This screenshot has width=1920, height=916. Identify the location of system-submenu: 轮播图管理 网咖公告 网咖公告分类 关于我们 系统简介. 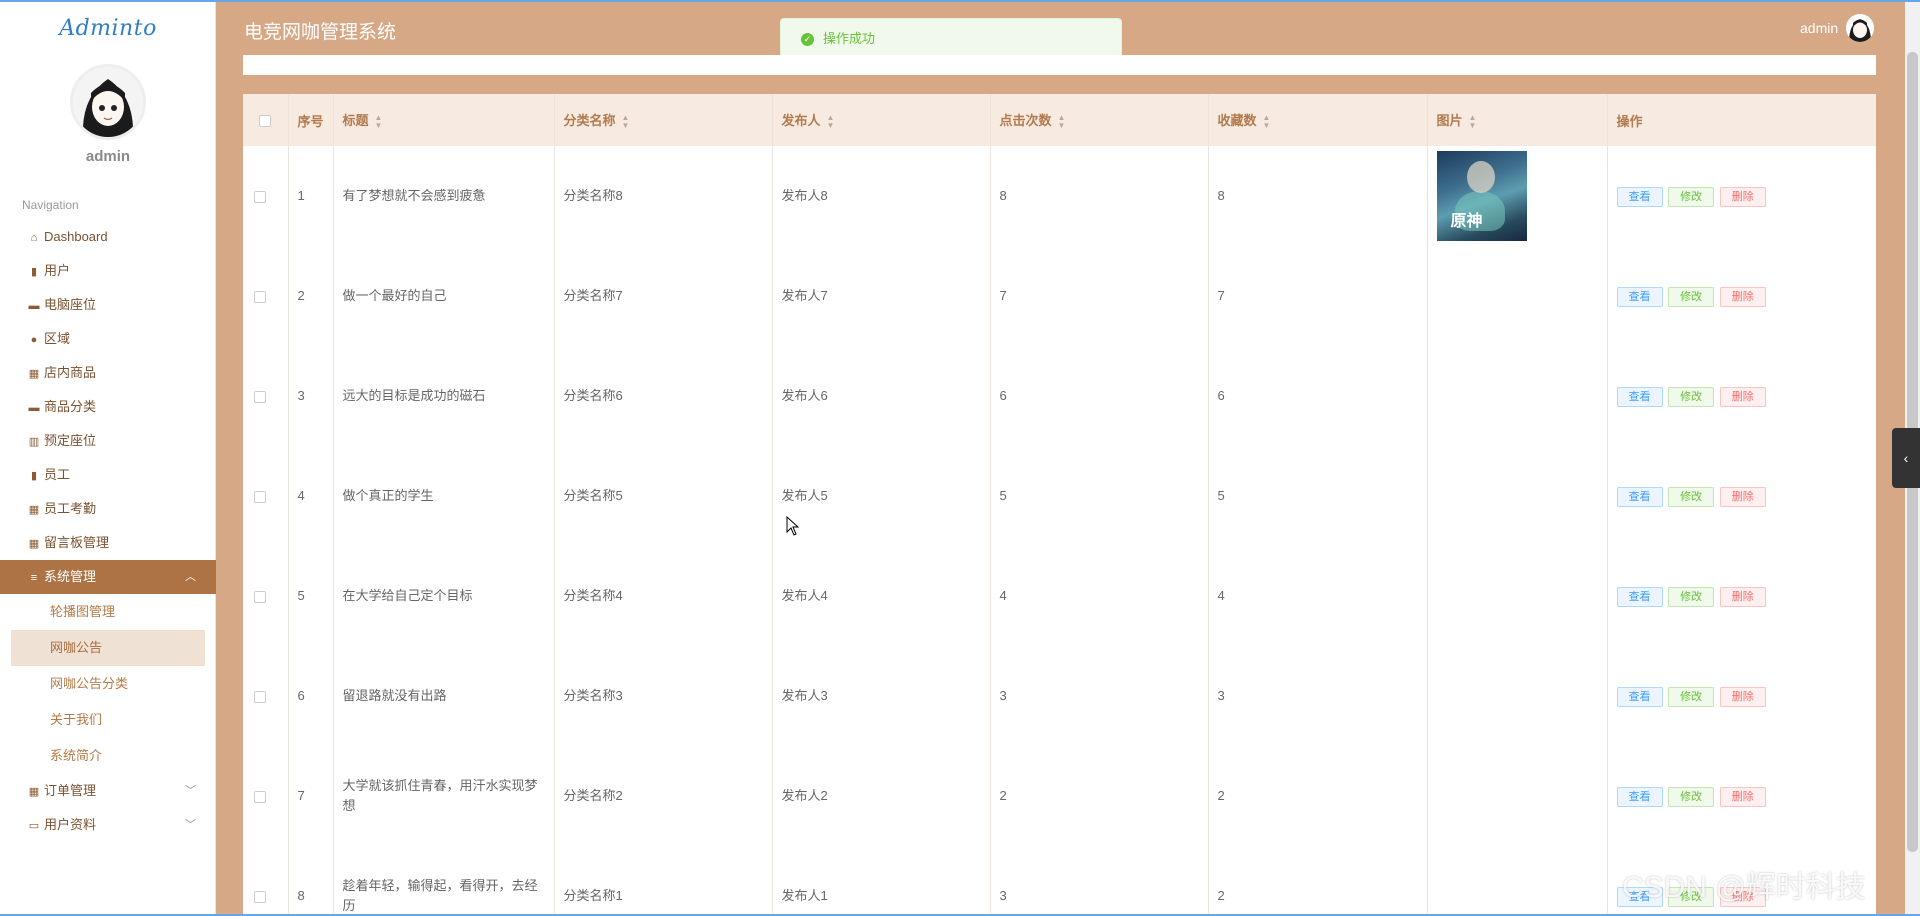
(108, 684).